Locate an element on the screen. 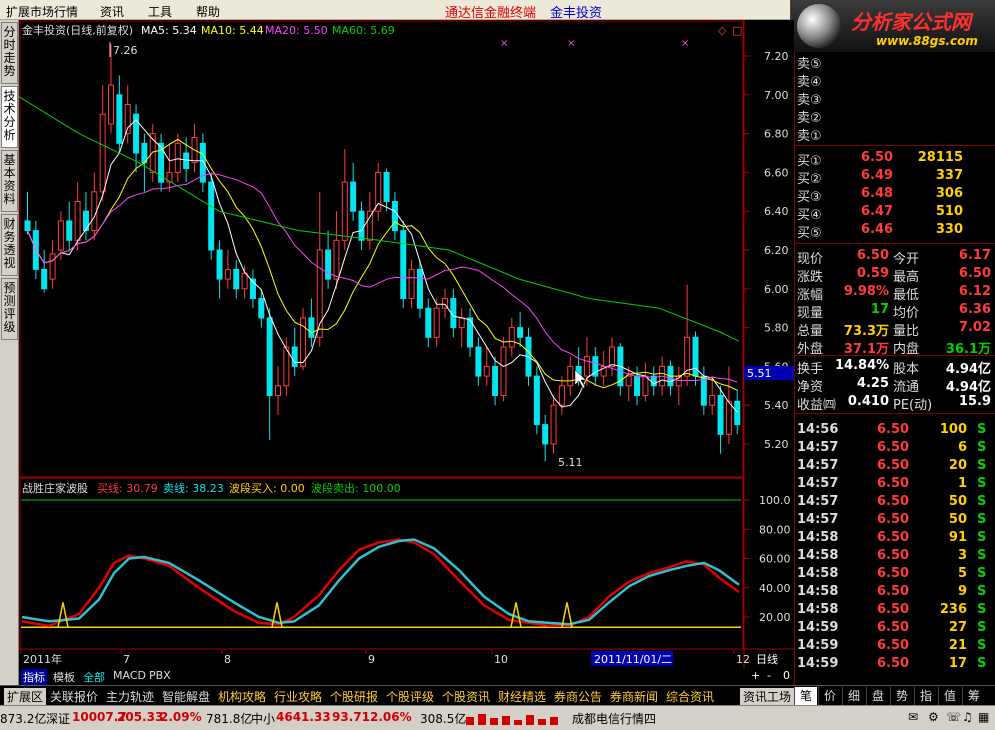 The width and height of the screenshot is (995, 730). zoom-in-button: + is located at coordinates (755, 675).